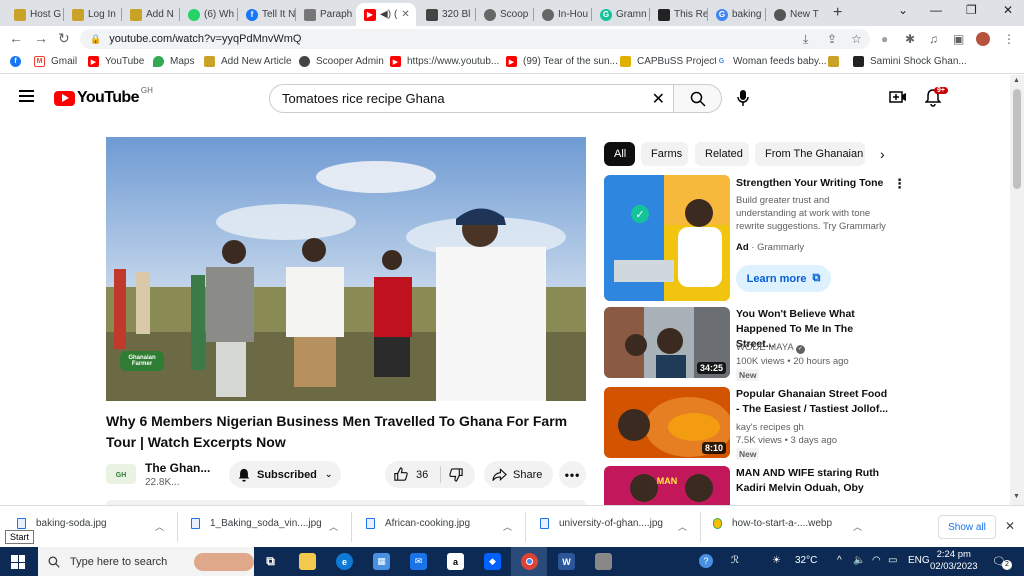  Describe the element at coordinates (116, 61) in the screenshot. I see `bookmark-youtube: ▶ YouTube` at that location.